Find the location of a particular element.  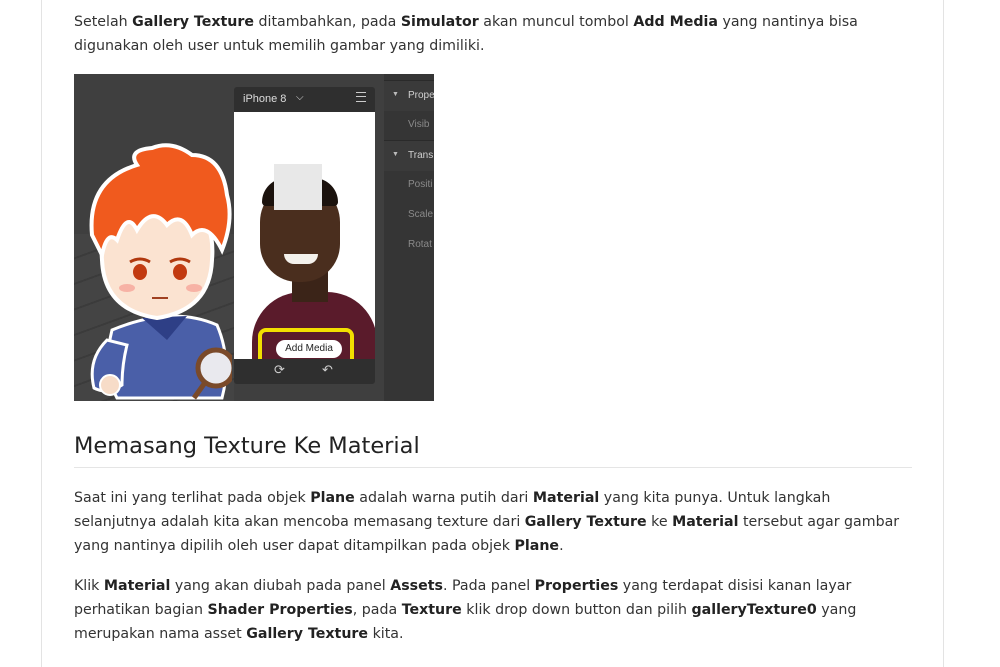

panel-row-rotation: Rotat is located at coordinates (409, 245).